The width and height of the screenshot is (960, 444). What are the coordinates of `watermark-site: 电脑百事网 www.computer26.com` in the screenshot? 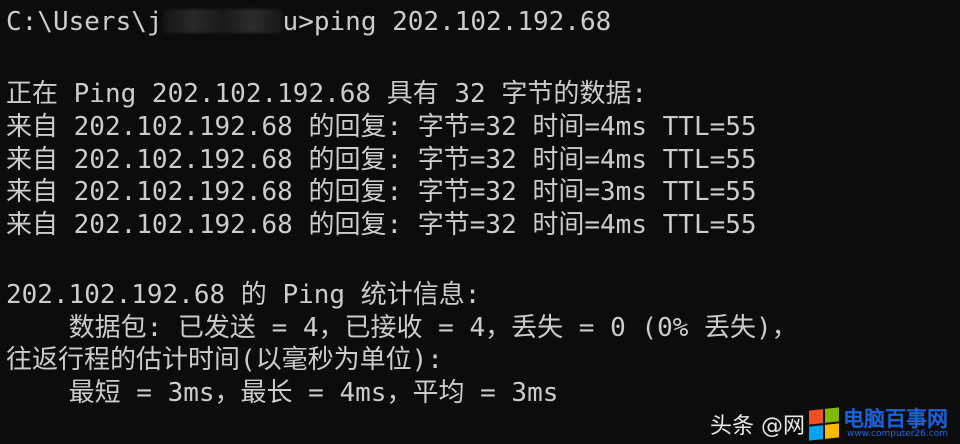 It's located at (895, 424).